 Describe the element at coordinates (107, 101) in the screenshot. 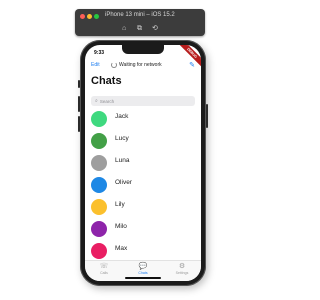

I see `search-placeholder: Search` at that location.